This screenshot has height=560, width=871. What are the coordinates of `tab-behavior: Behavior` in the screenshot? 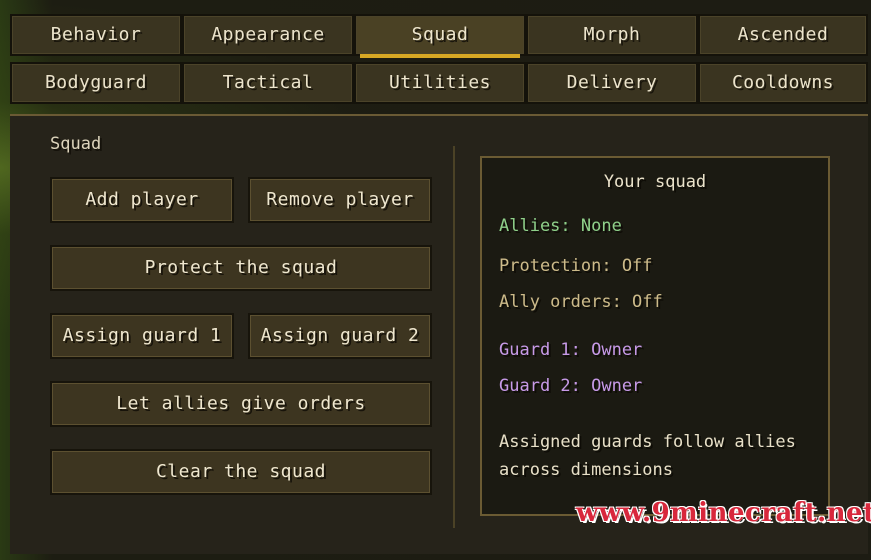 It's located at (96, 35).